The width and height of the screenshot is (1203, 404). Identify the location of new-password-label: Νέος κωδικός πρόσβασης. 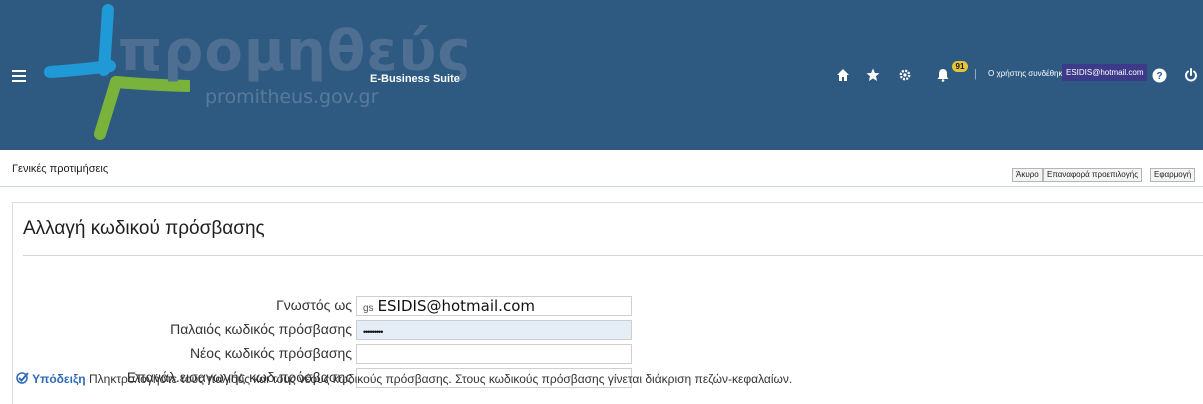
(270, 353).